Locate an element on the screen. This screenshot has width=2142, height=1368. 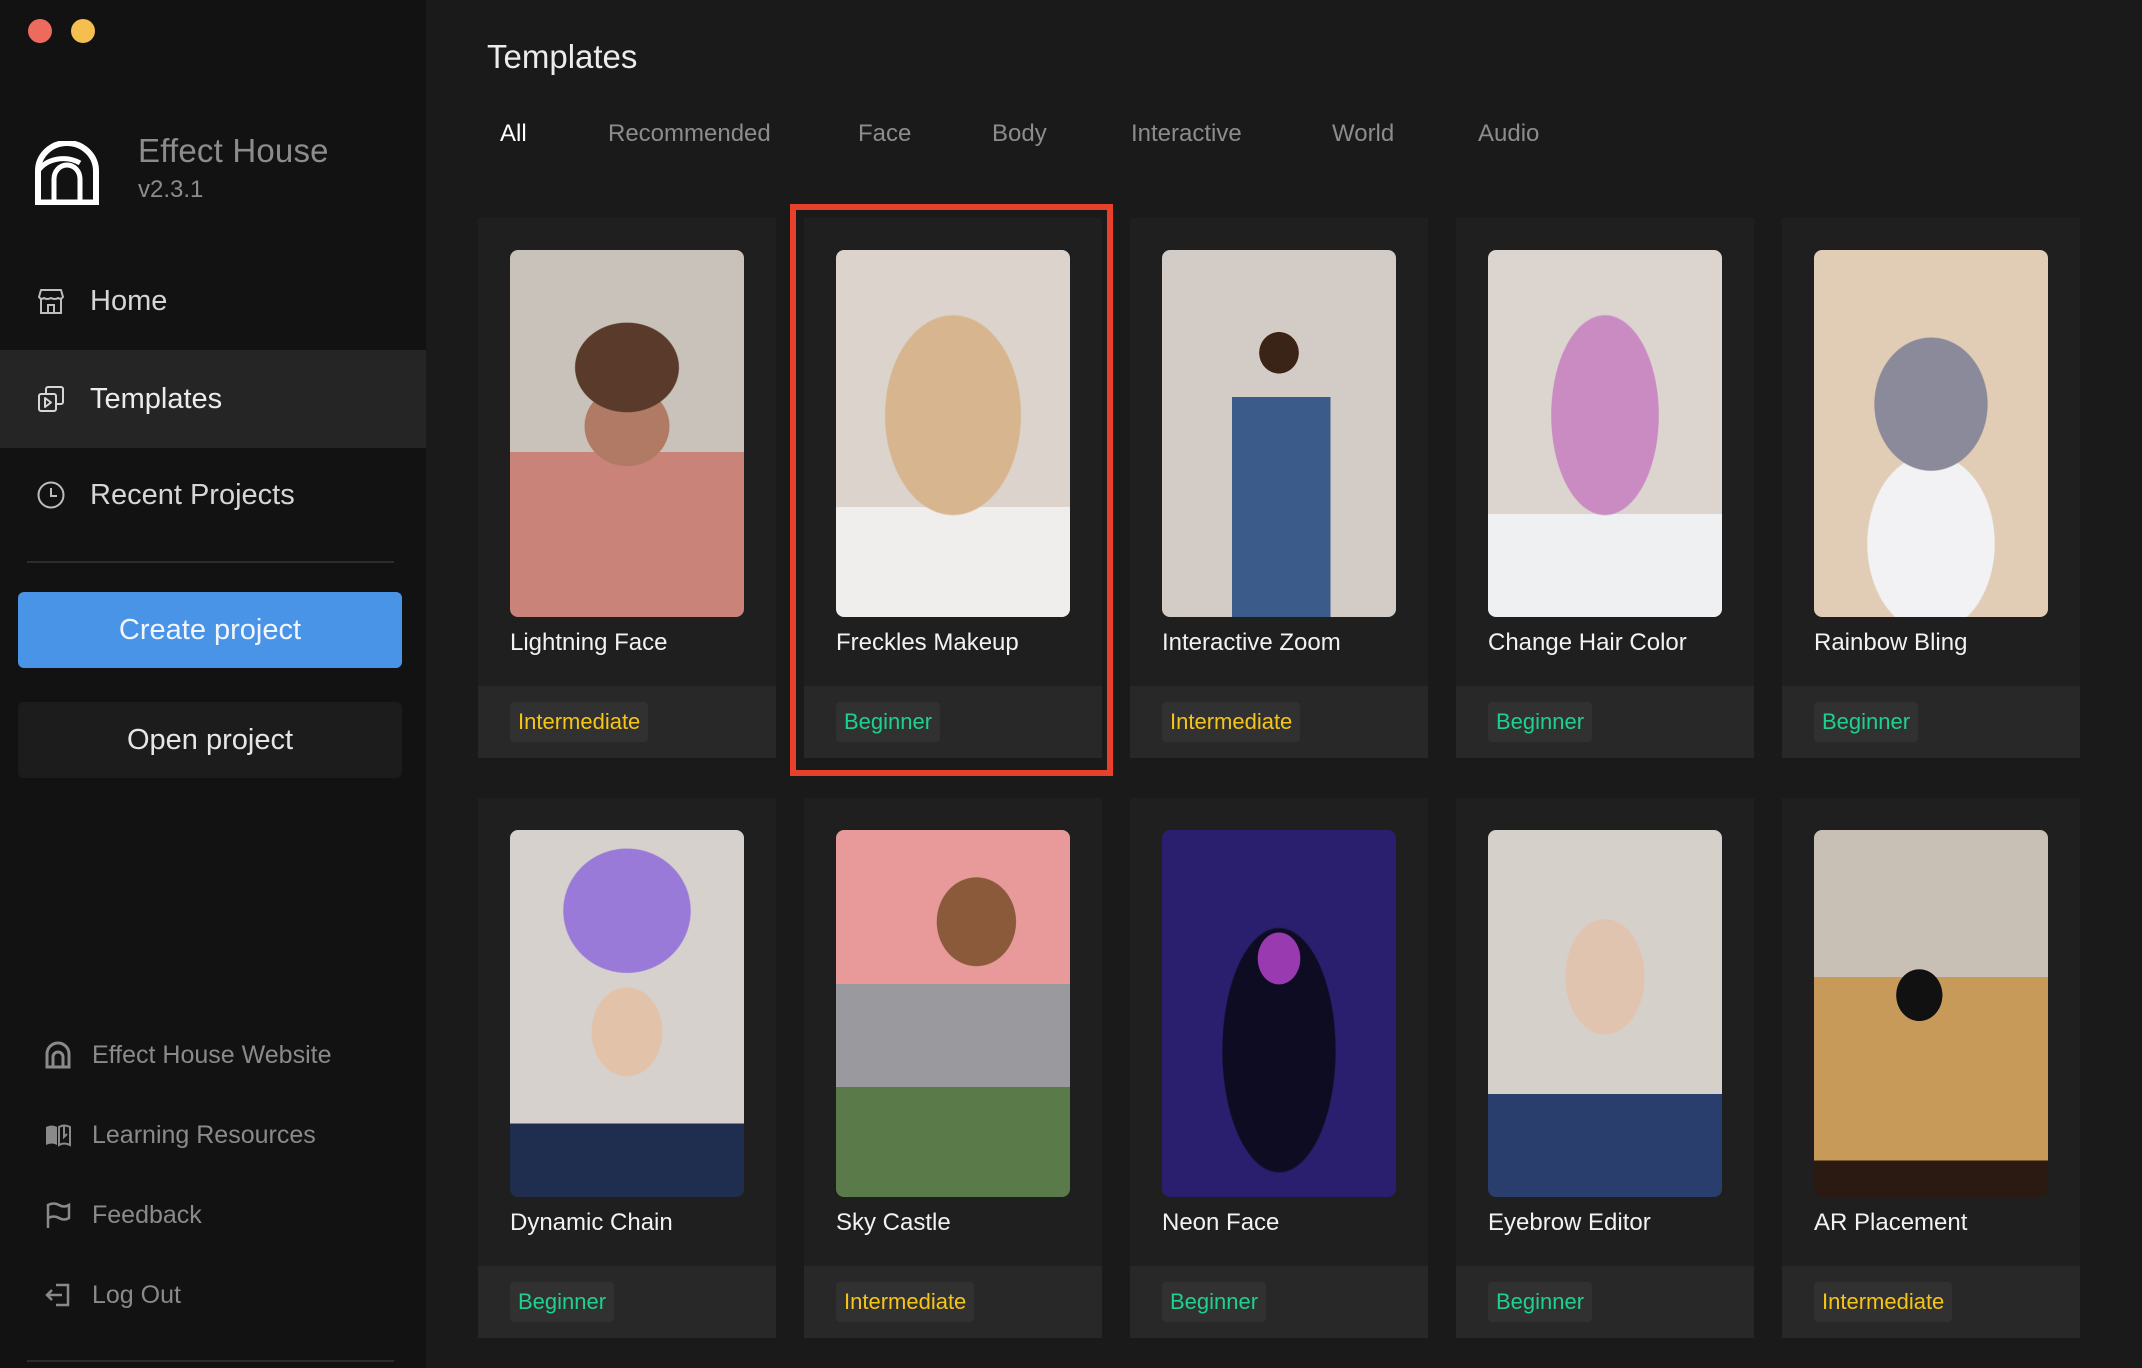
template-title: Interactive Zoom is located at coordinates (1251, 642).